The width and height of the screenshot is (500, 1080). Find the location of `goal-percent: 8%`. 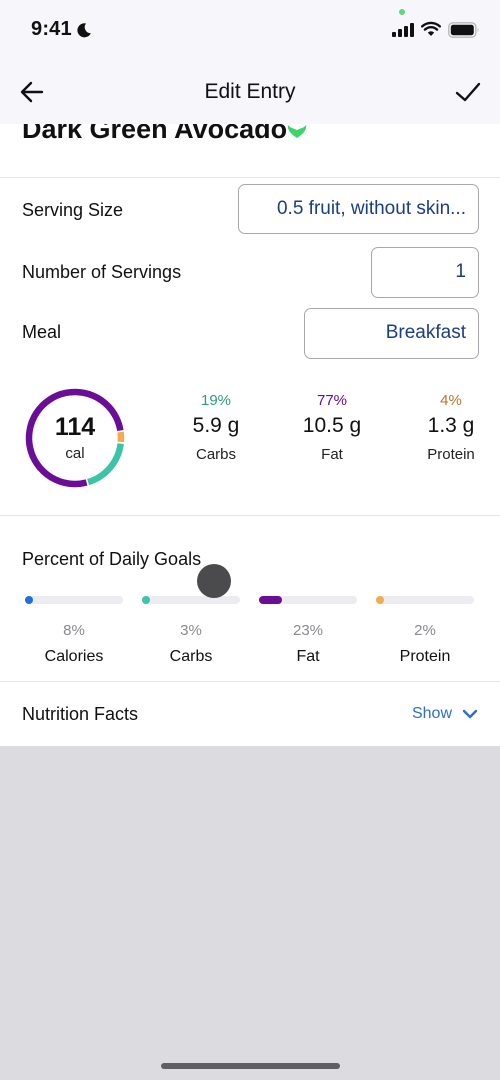

goal-percent: 8% is located at coordinates (74, 630).